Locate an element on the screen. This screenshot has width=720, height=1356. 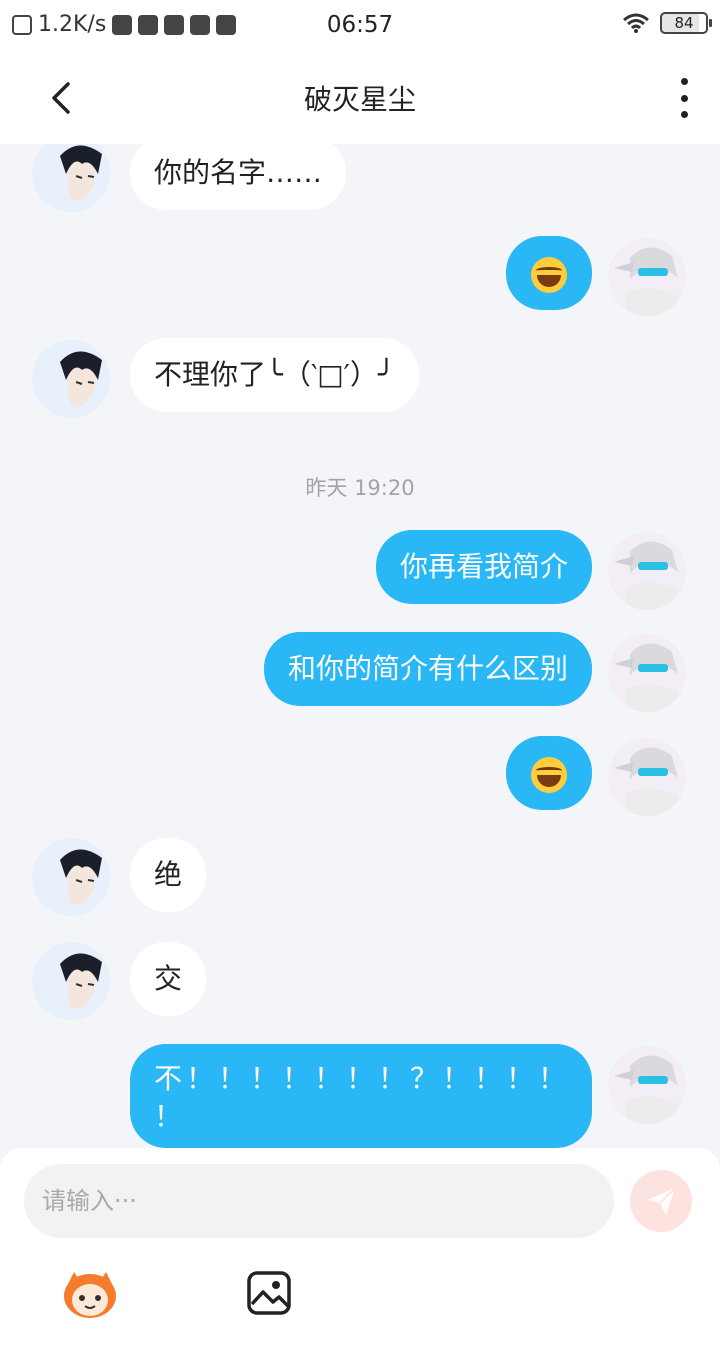
incoming-message-bubble: 交 is located at coordinates (168, 979).